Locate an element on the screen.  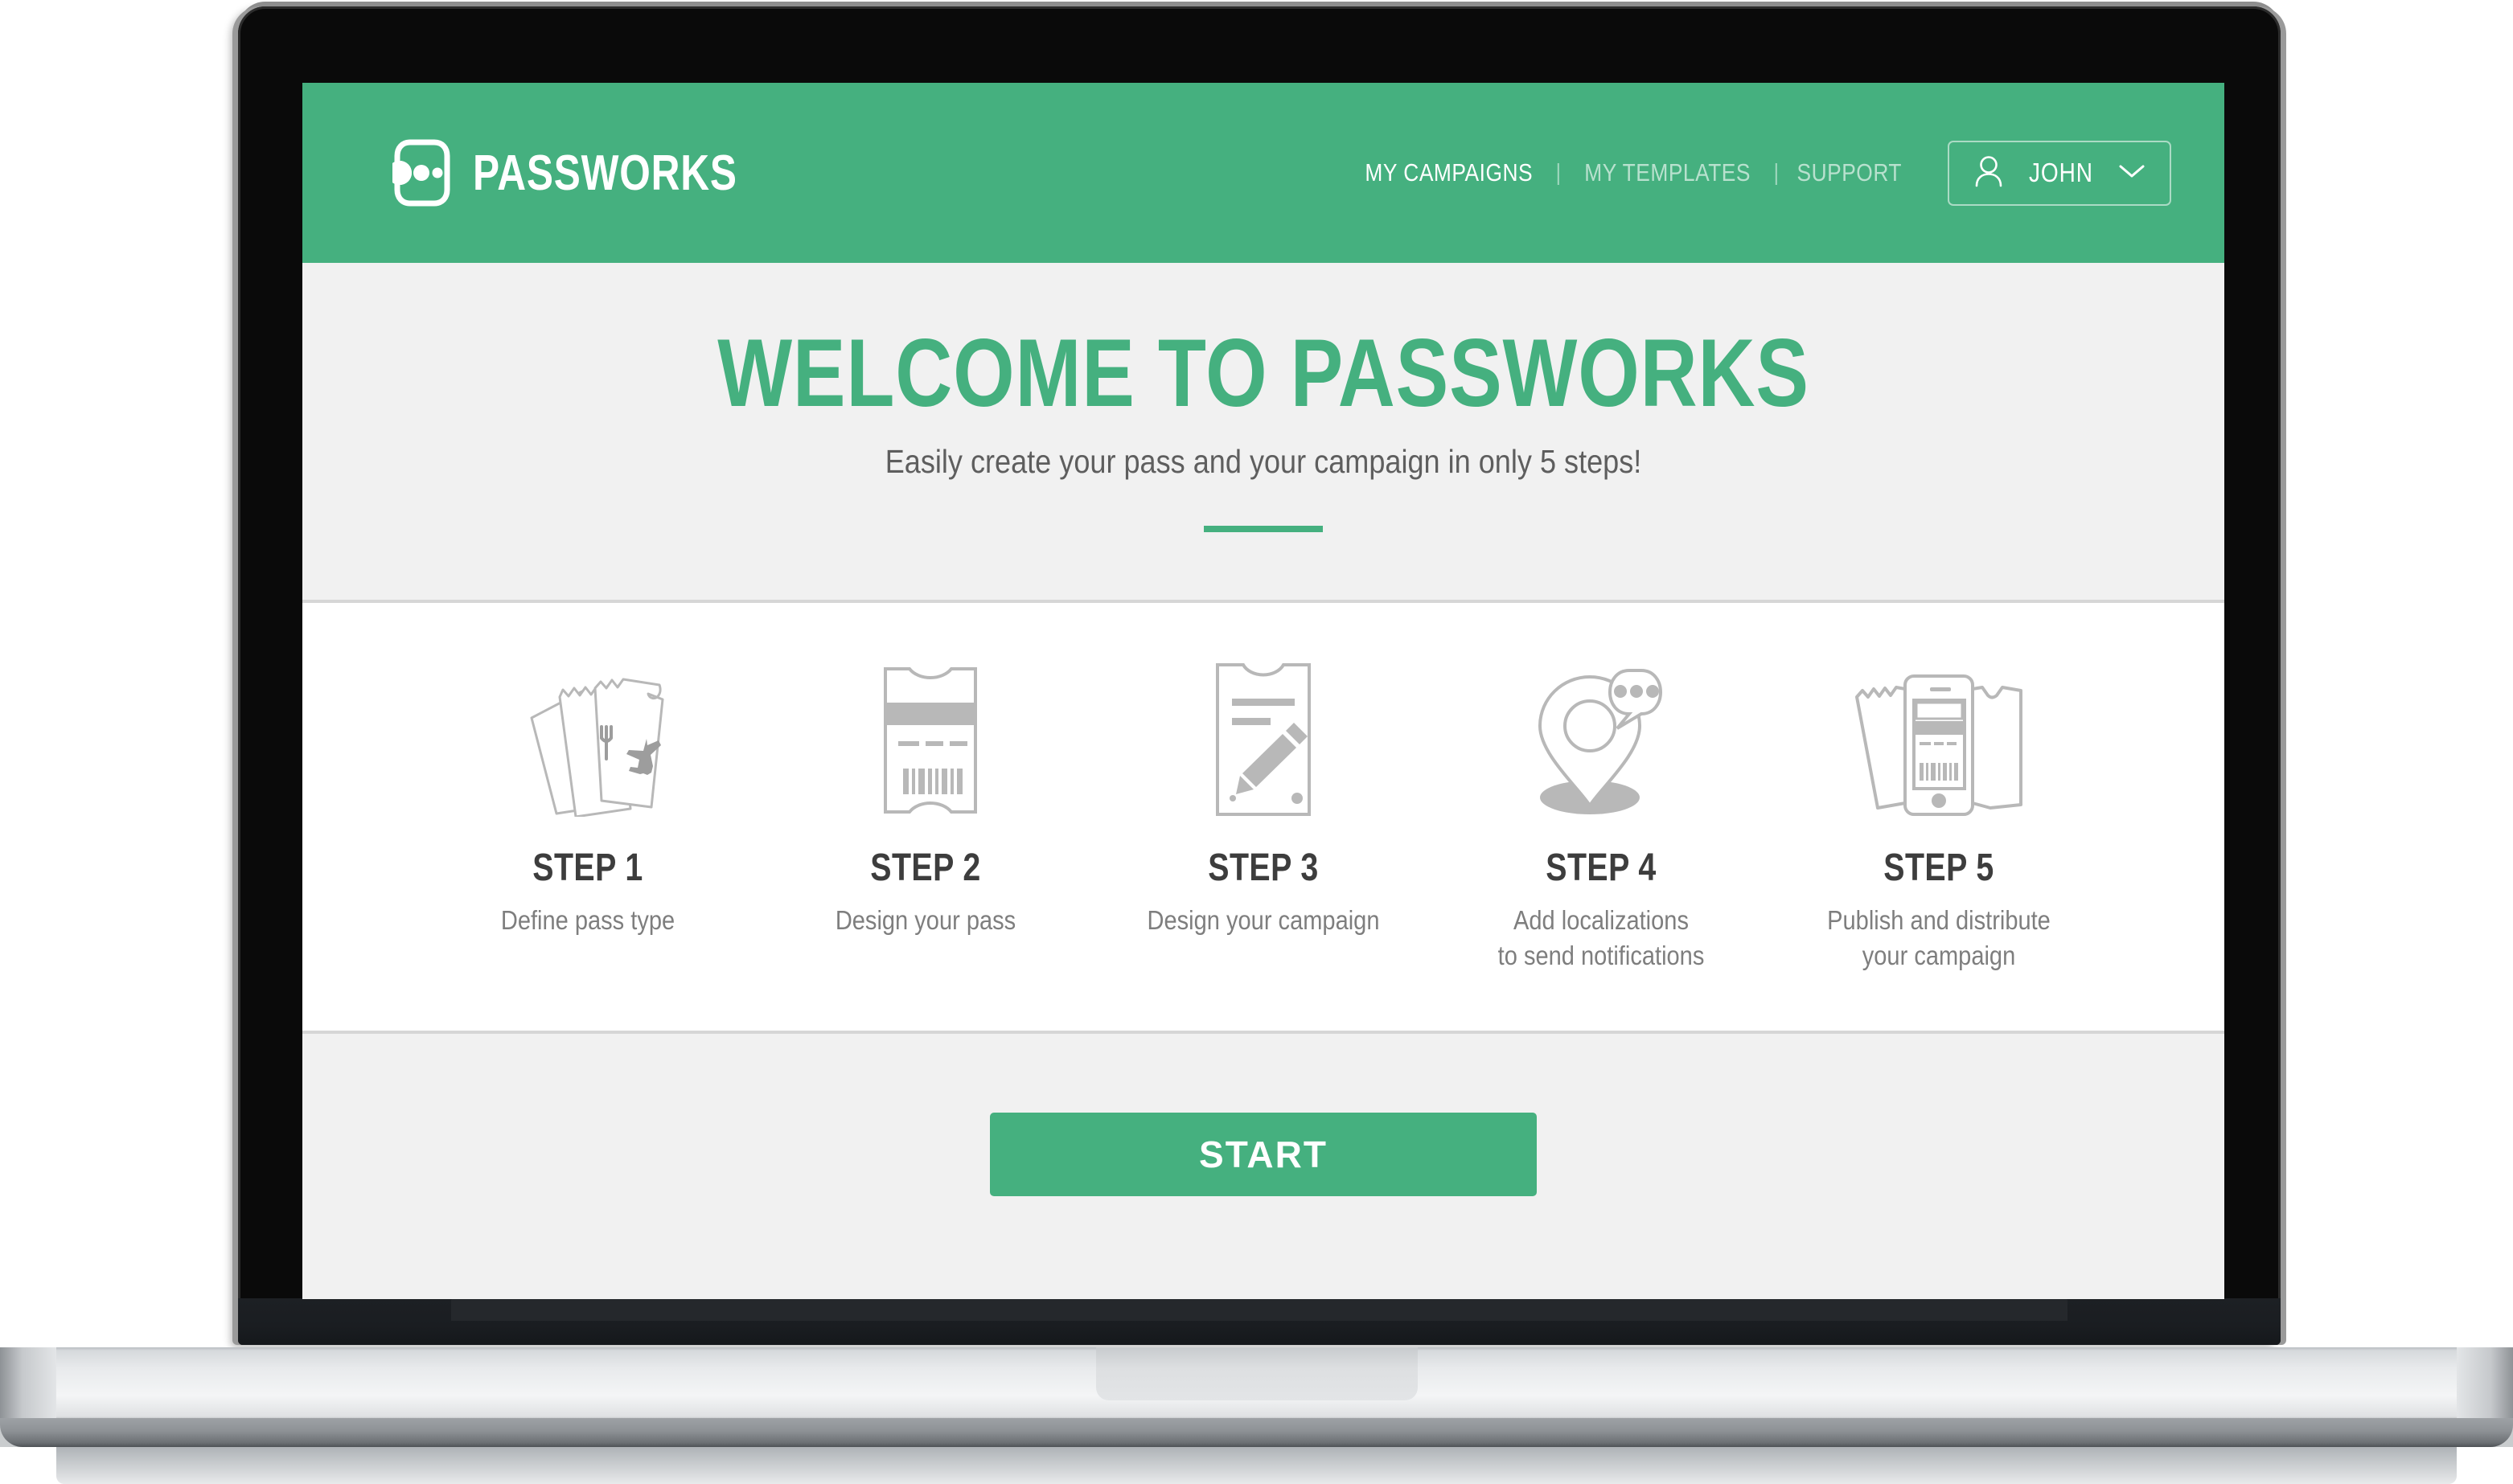
step-description: Design your pass is located at coordinates (925, 921).